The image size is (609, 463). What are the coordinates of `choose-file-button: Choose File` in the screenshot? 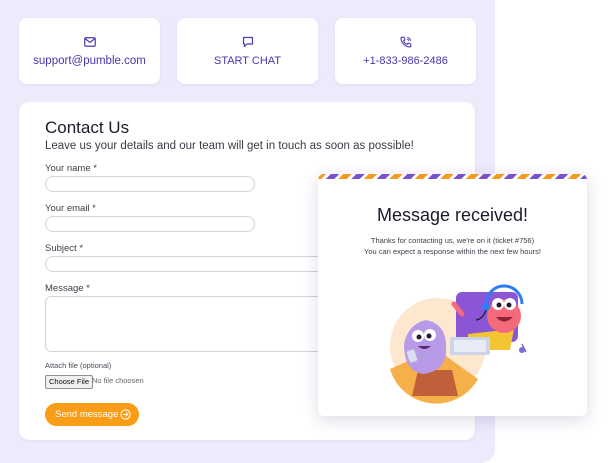 It's located at (69, 382).